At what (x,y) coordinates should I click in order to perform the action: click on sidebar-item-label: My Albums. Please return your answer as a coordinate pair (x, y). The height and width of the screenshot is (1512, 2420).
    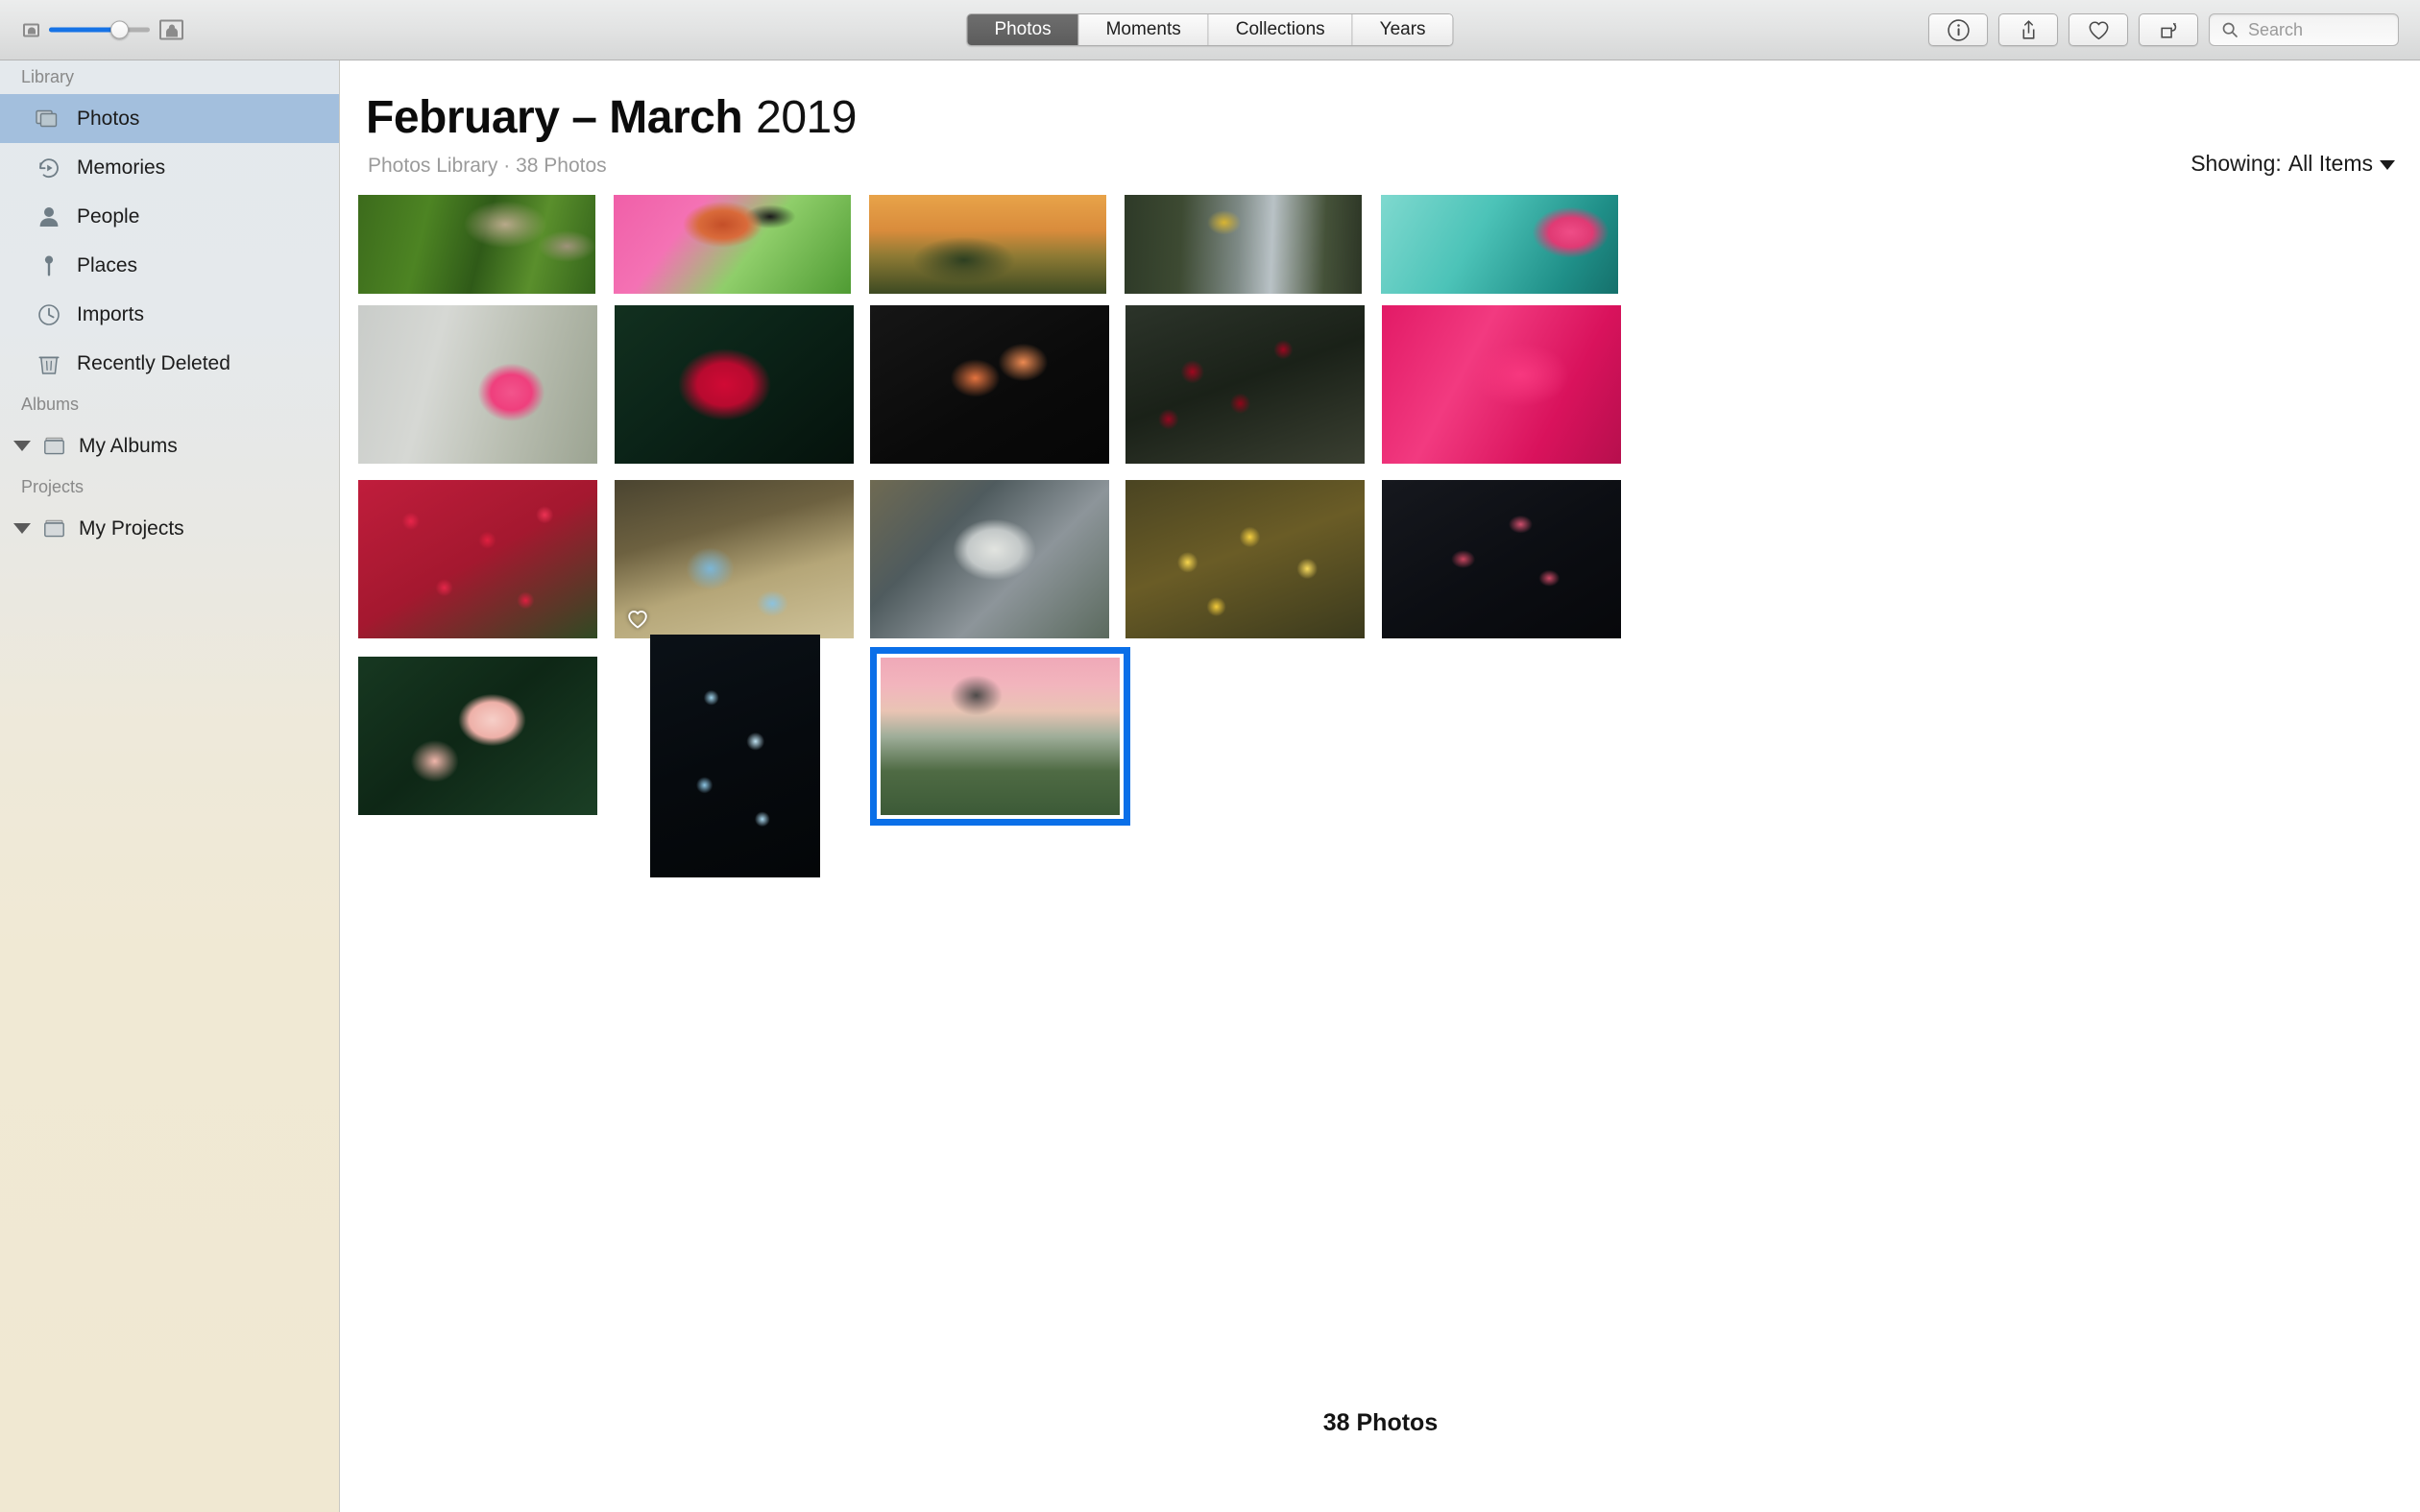
    Looking at the image, I should click on (128, 446).